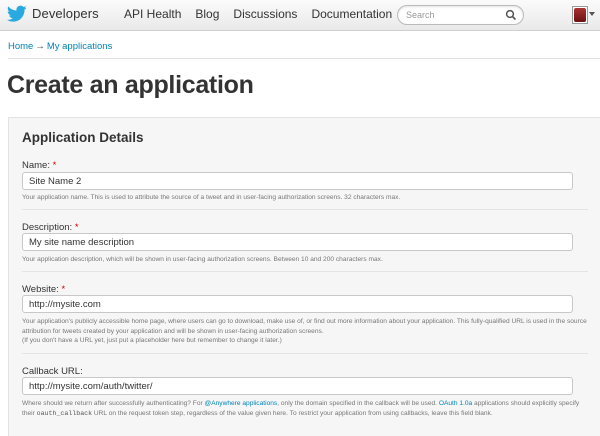 The image size is (600, 436). Describe the element at coordinates (52, 371) in the screenshot. I see `callback-url-label: Callback URL:` at that location.